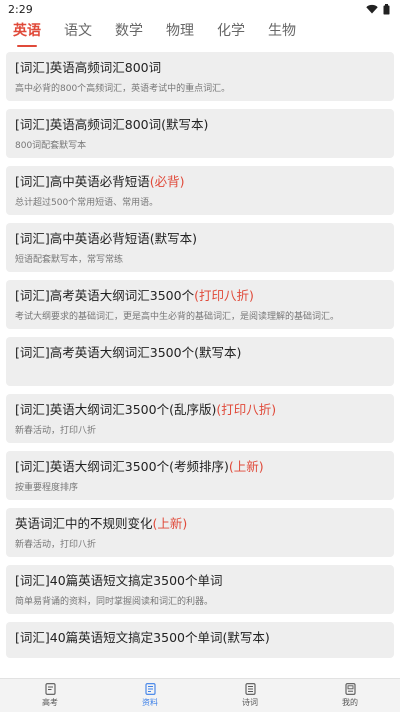 The height and width of the screenshot is (712, 400). I want to click on item-title: [词汇]英语高频词汇800词, so click(88, 67).